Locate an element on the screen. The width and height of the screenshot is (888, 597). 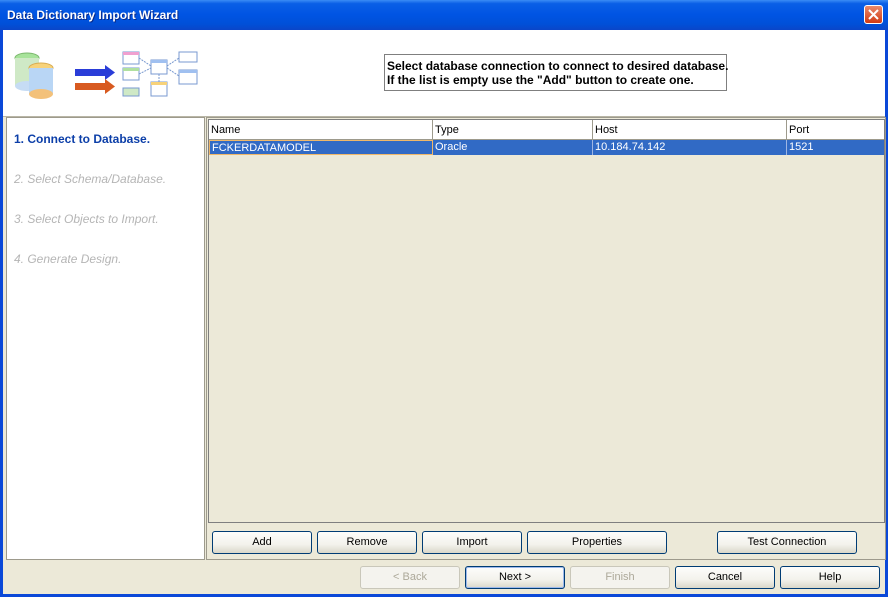
cell-type: Oracle is located at coordinates (513, 147).